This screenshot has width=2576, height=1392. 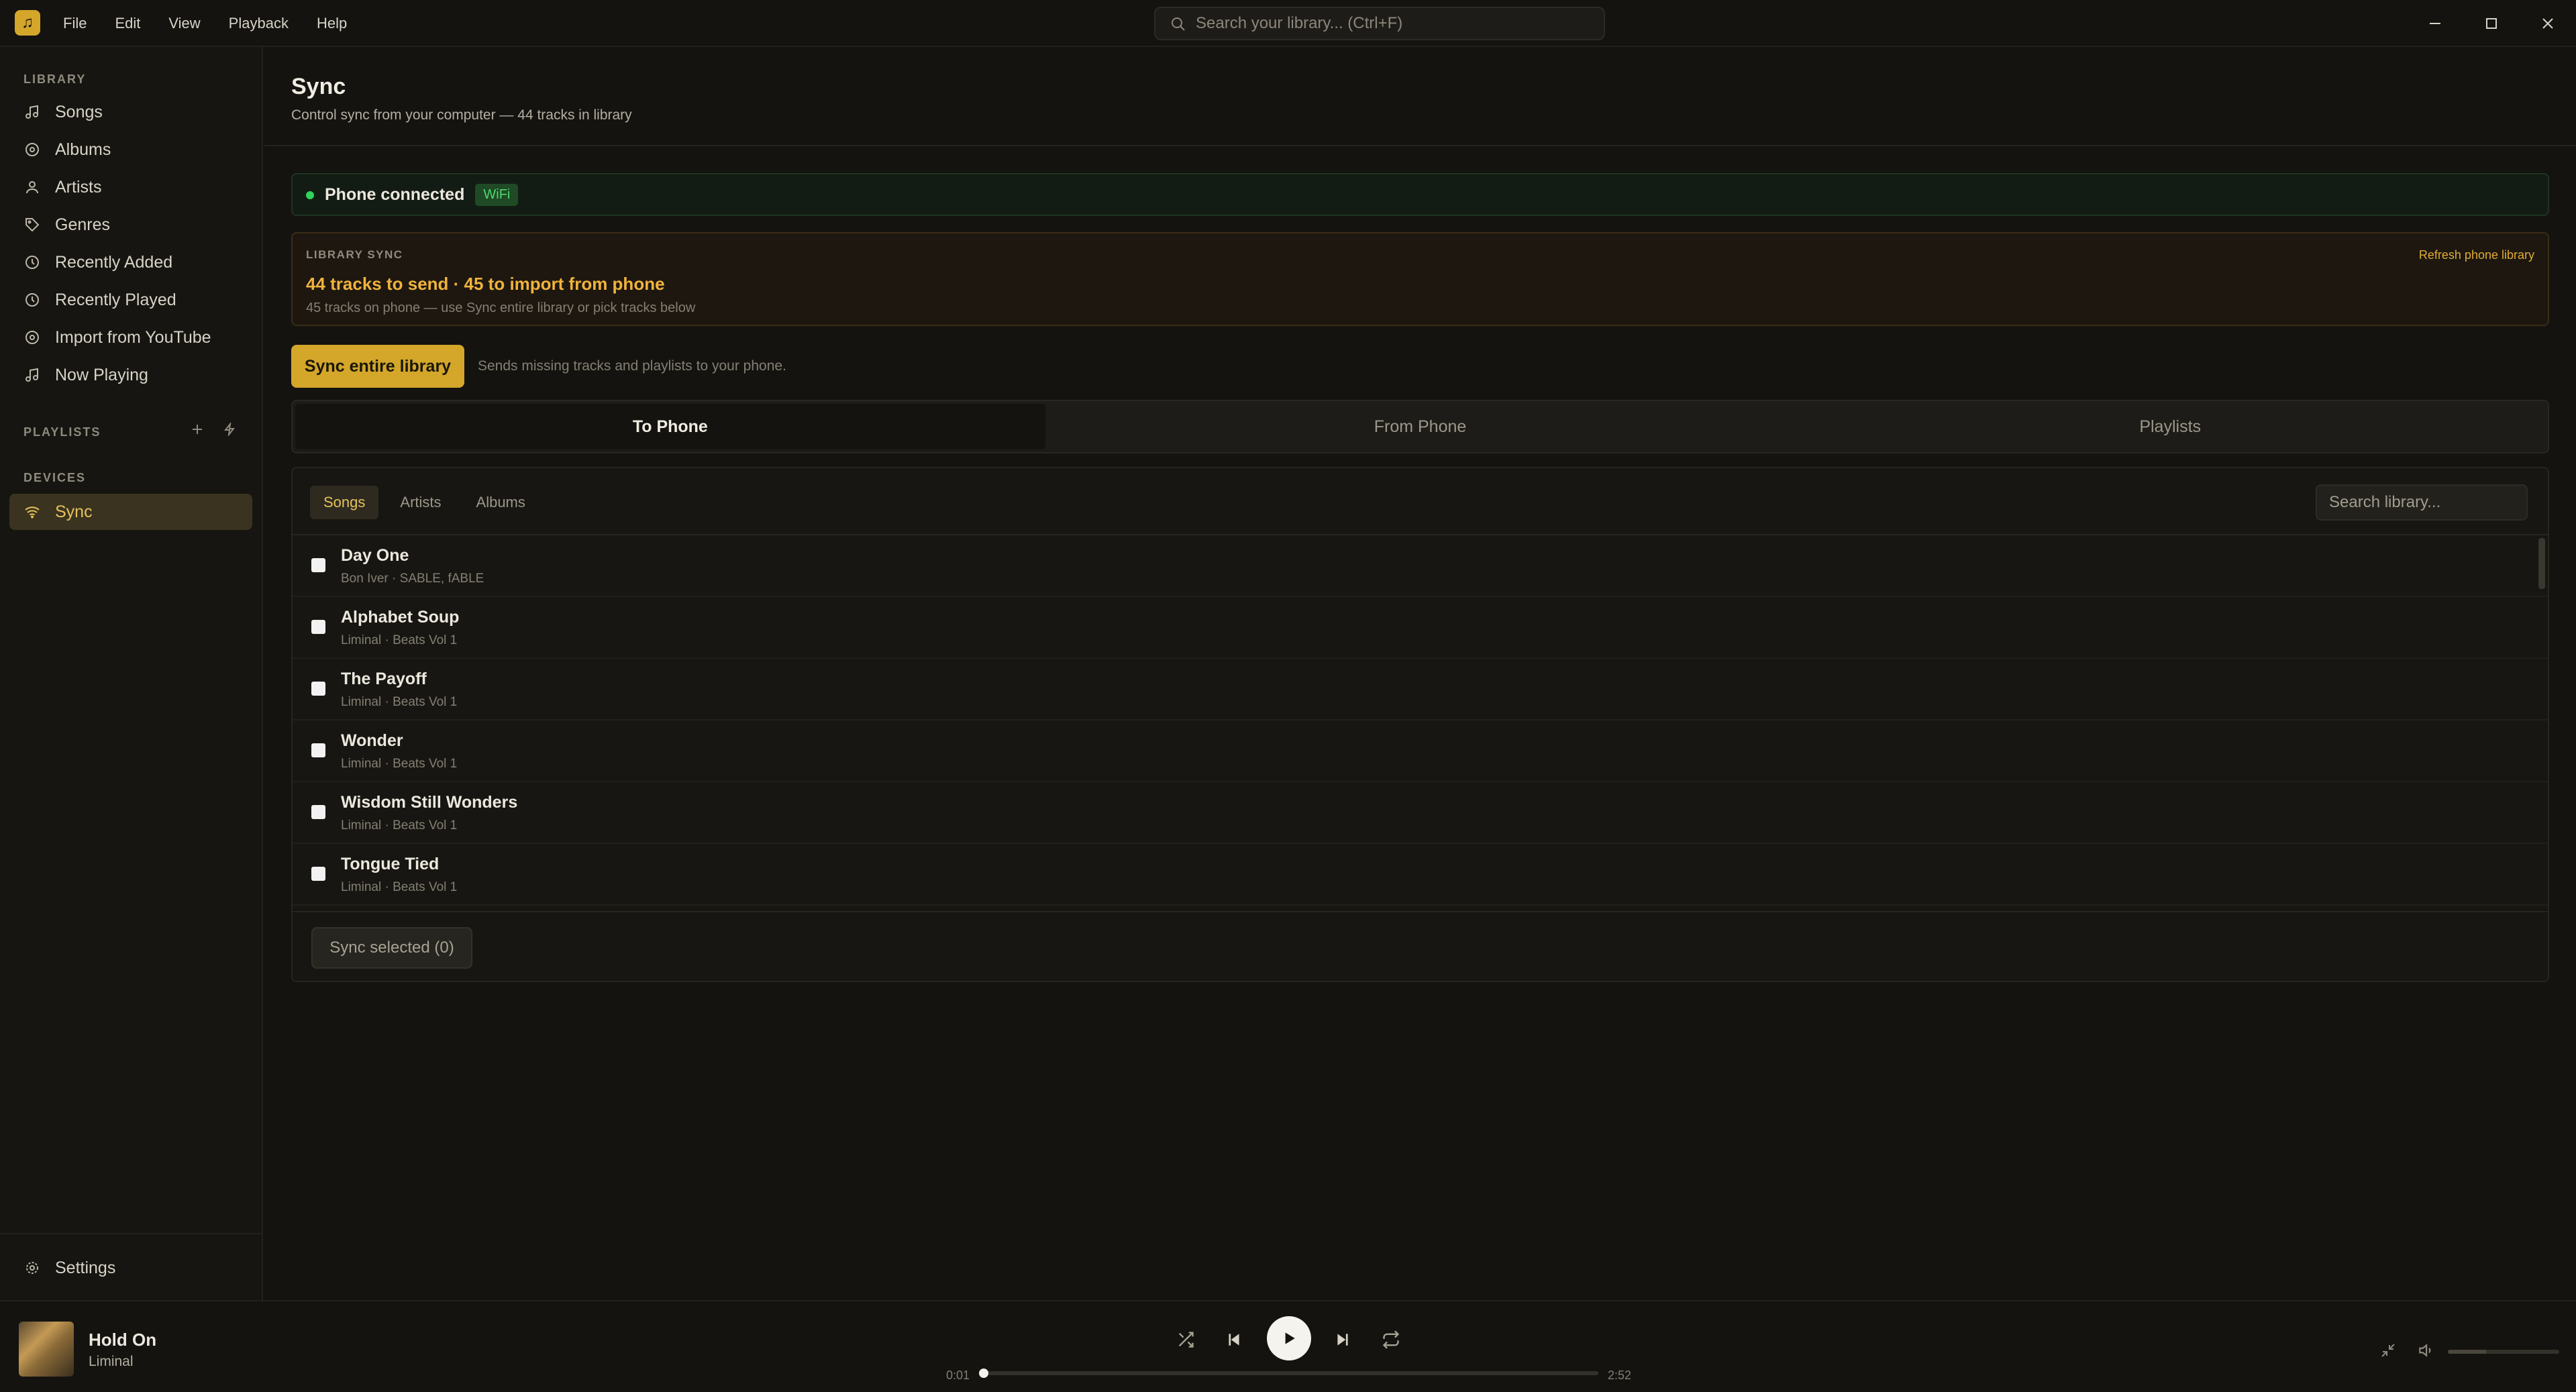 What do you see at coordinates (1620, 1375) in the screenshot?
I see `total-time: 2:52` at bounding box center [1620, 1375].